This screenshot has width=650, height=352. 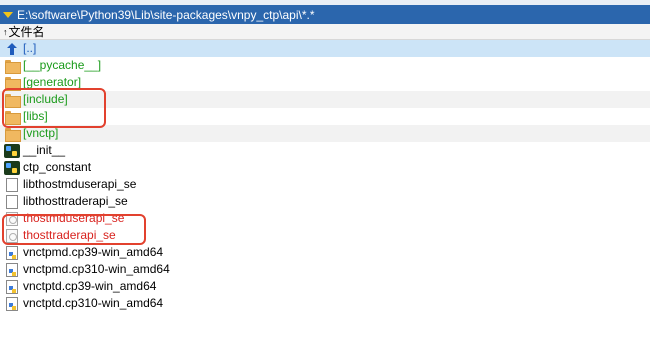 I want to click on sort-ascending-icon: ↑, so click(x=5, y=31).